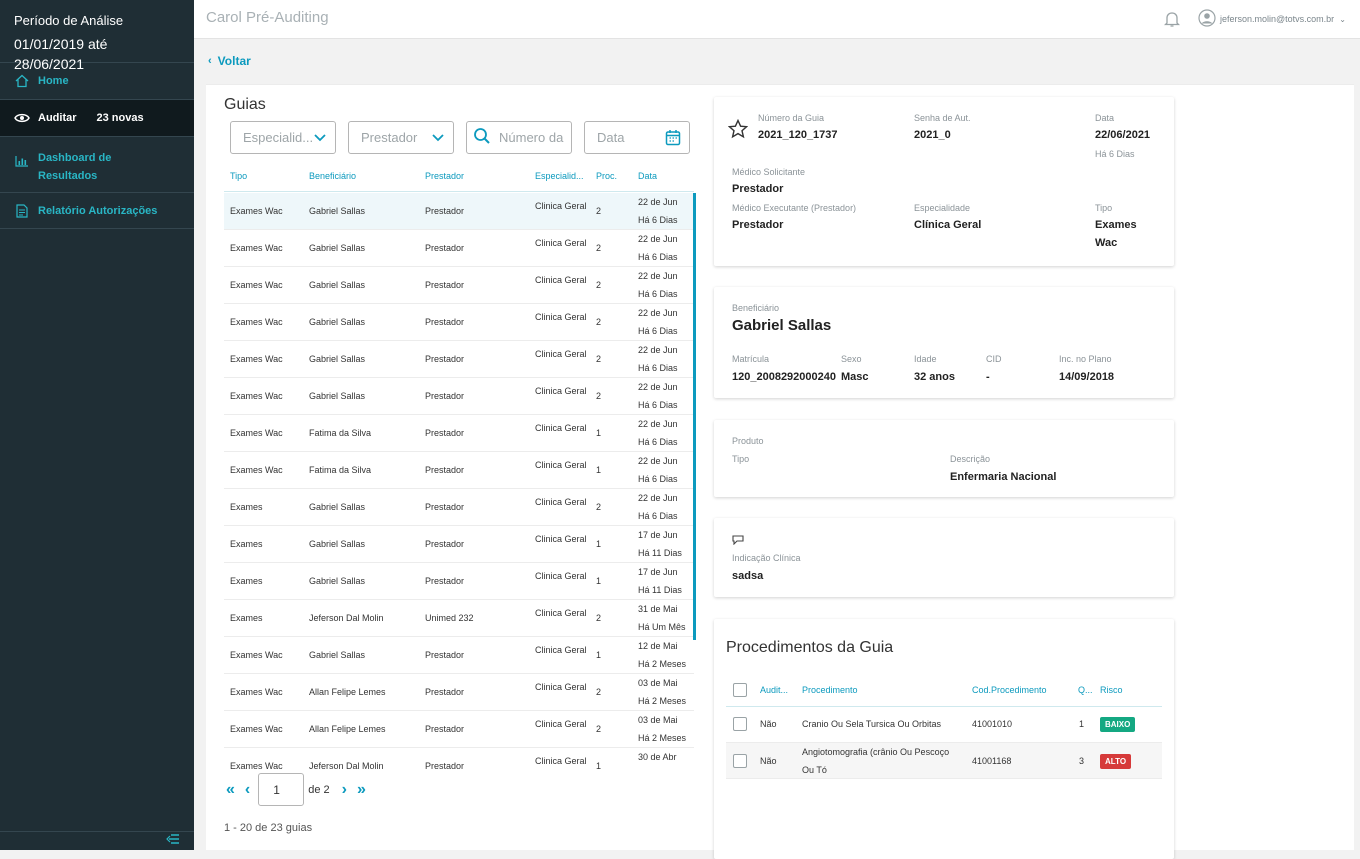 The width and height of the screenshot is (1360, 859). I want to click on page-input: 1, so click(281, 789).